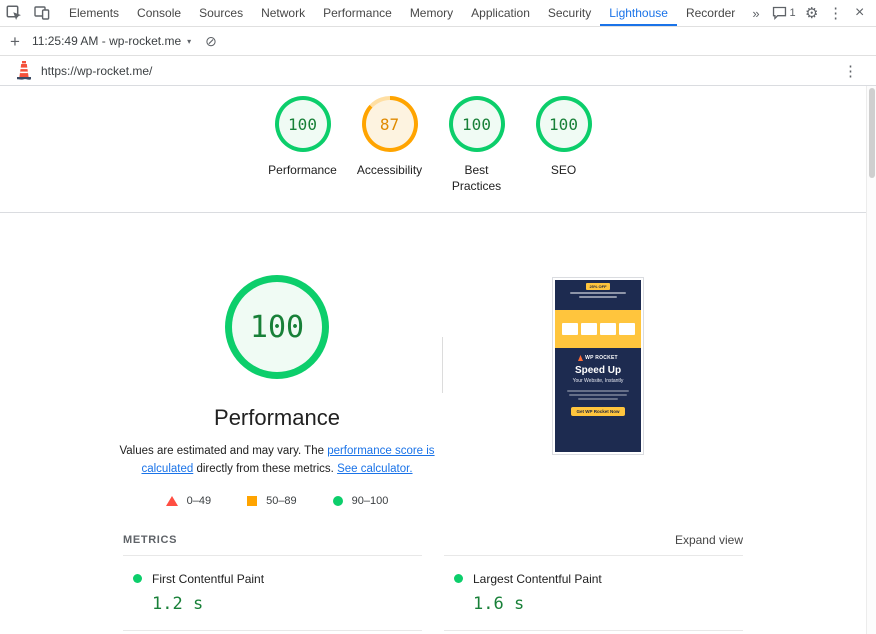  What do you see at coordinates (337, 500) in the screenshot?
I see `pass-circle-icon` at bounding box center [337, 500].